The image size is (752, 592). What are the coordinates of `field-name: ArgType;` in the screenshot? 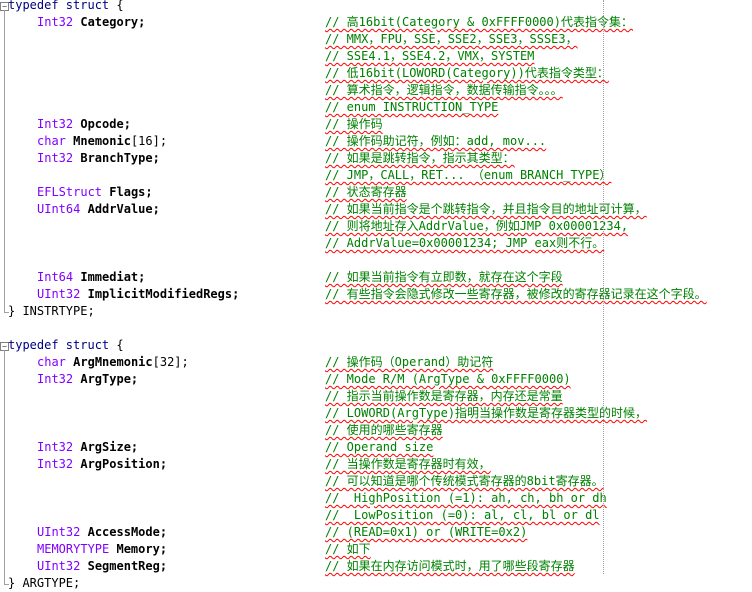 It's located at (109, 379).